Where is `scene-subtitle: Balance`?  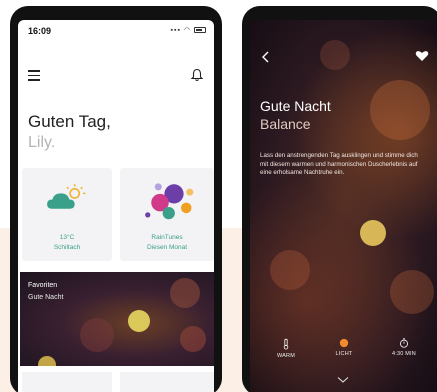 scene-subtitle: Balance is located at coordinates (285, 124).